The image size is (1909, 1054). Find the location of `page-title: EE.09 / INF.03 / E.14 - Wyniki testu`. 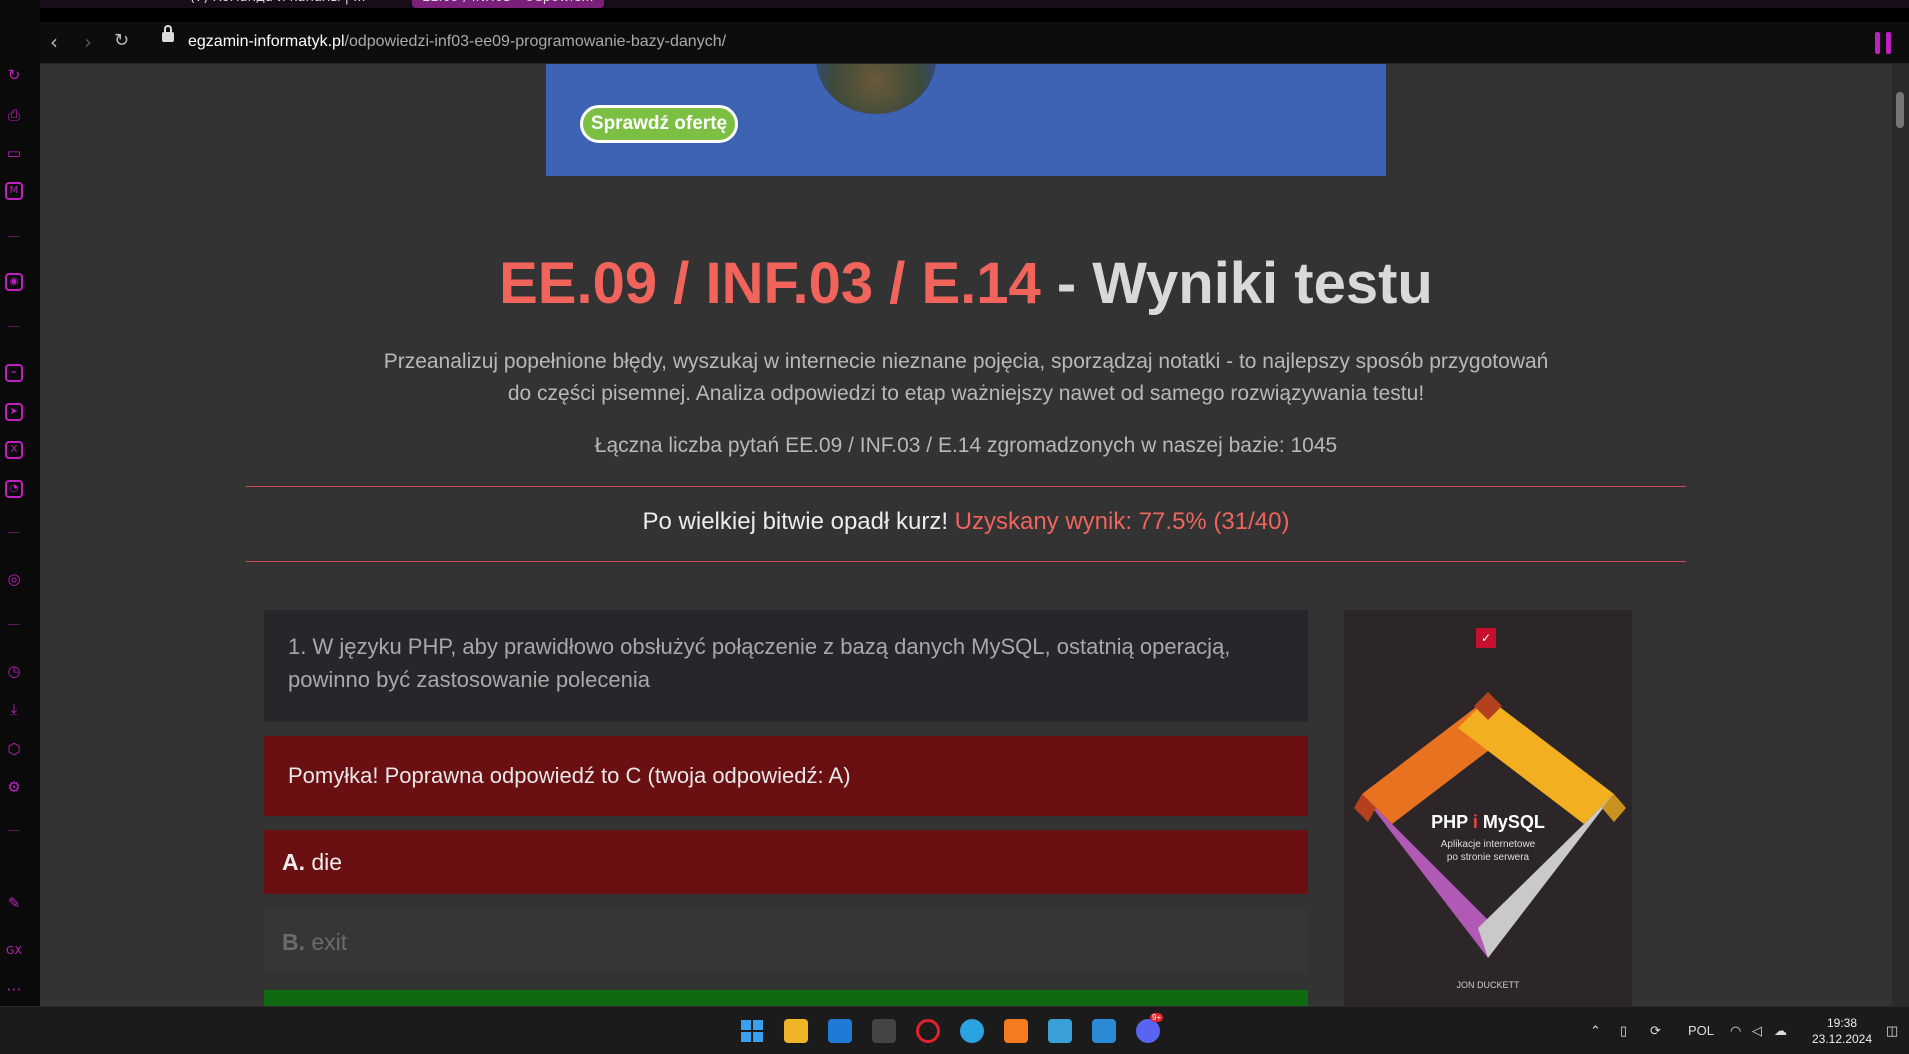

page-title: EE.09 / INF.03 / E.14 - Wyniki testu is located at coordinates (966, 283).